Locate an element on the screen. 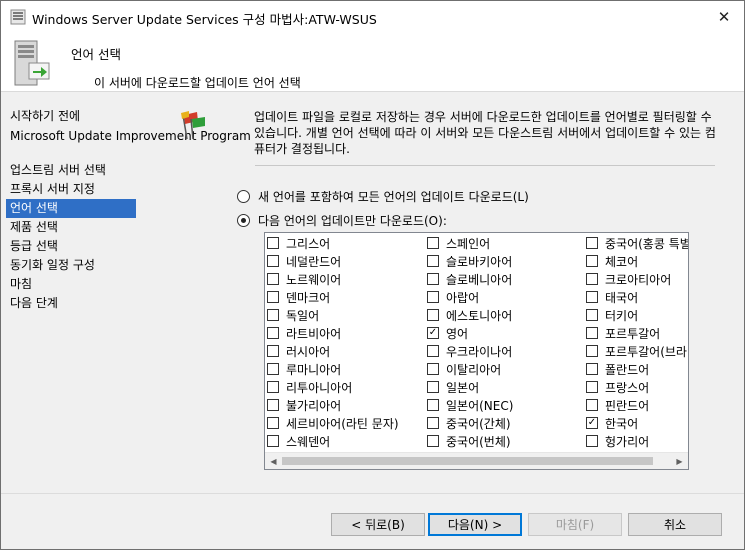 The width and height of the screenshot is (745, 550). horizontal-scrollbar: ◀ ▶ is located at coordinates (476, 460).